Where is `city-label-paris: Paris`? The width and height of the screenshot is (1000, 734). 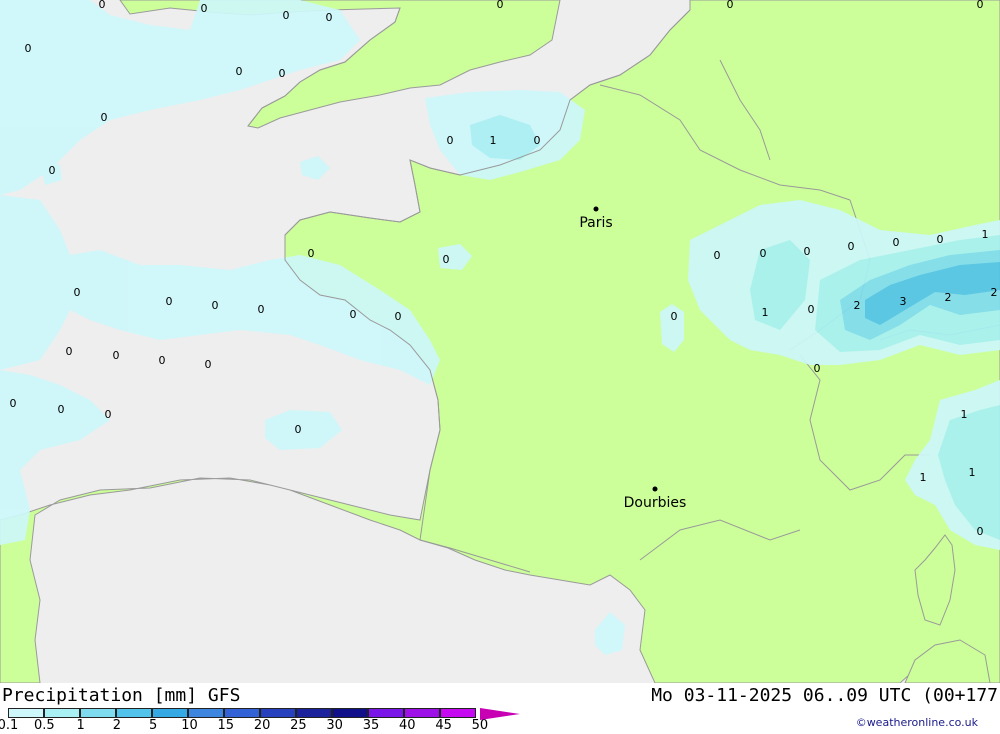
city-label-paris: Paris is located at coordinates (595, 223).